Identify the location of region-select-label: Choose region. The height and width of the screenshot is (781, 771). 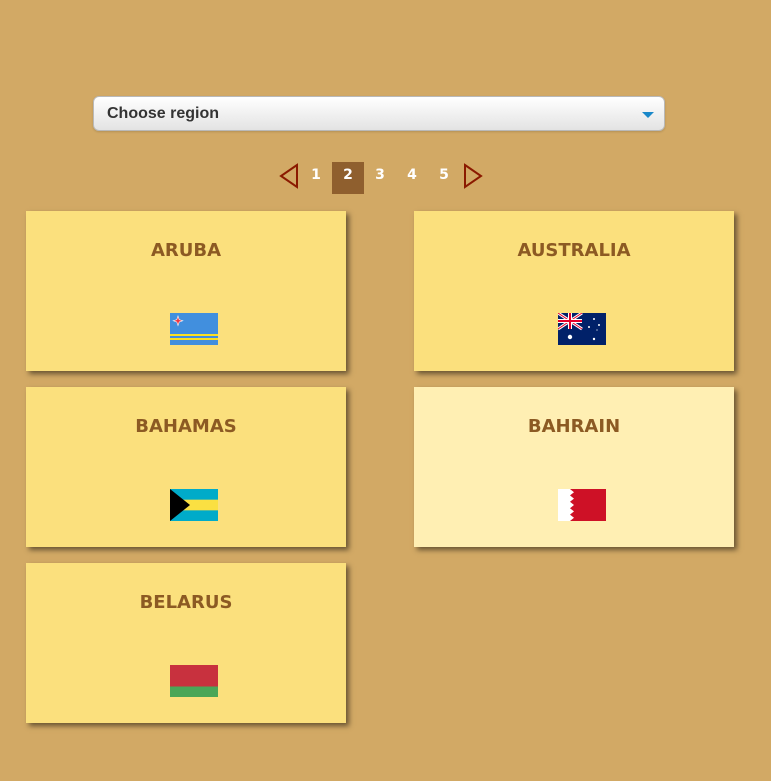
(163, 113).